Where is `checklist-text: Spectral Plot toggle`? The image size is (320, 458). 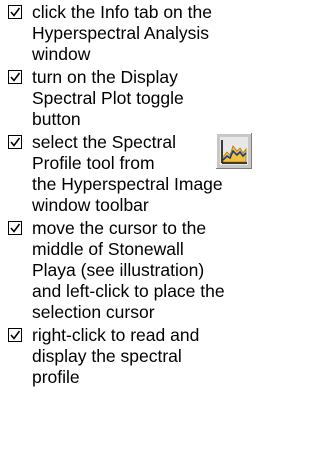
checklist-text: Spectral Plot toggle is located at coordinates (108, 98).